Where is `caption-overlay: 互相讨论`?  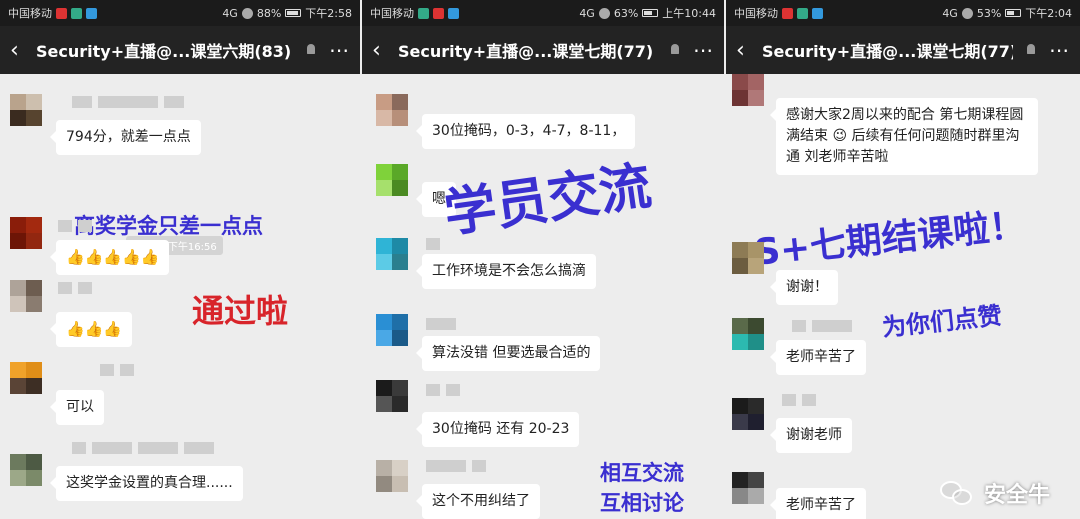
caption-overlay: 互相讨论 is located at coordinates (642, 503).